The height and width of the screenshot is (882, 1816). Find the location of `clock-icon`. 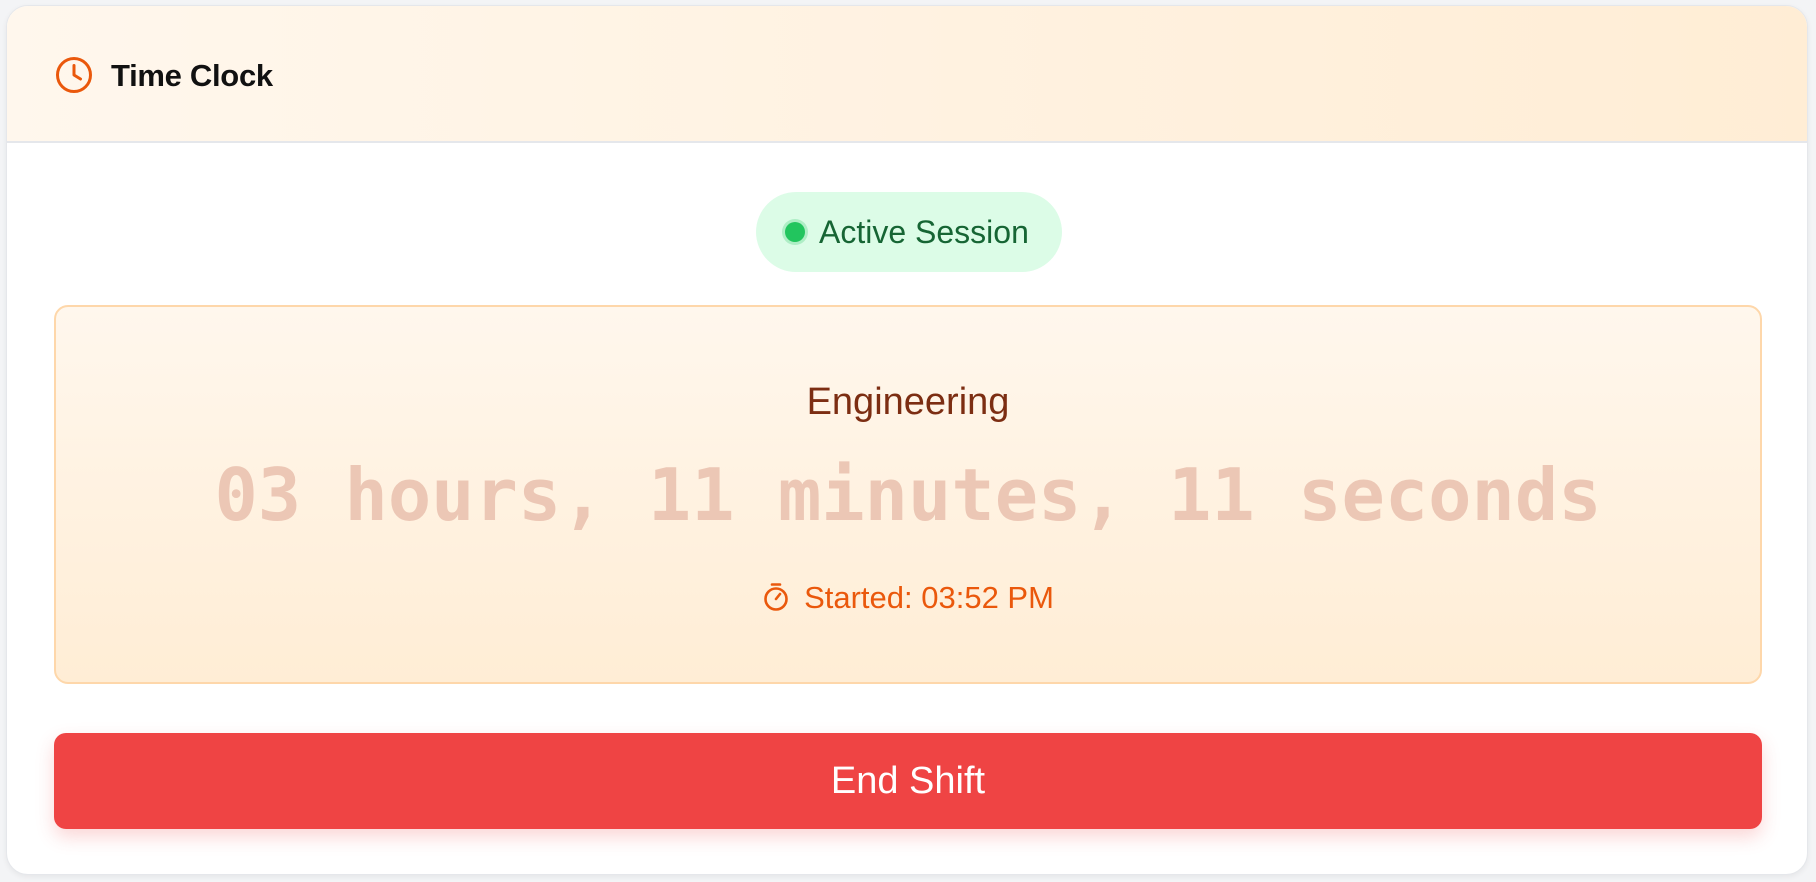

clock-icon is located at coordinates (74, 75).